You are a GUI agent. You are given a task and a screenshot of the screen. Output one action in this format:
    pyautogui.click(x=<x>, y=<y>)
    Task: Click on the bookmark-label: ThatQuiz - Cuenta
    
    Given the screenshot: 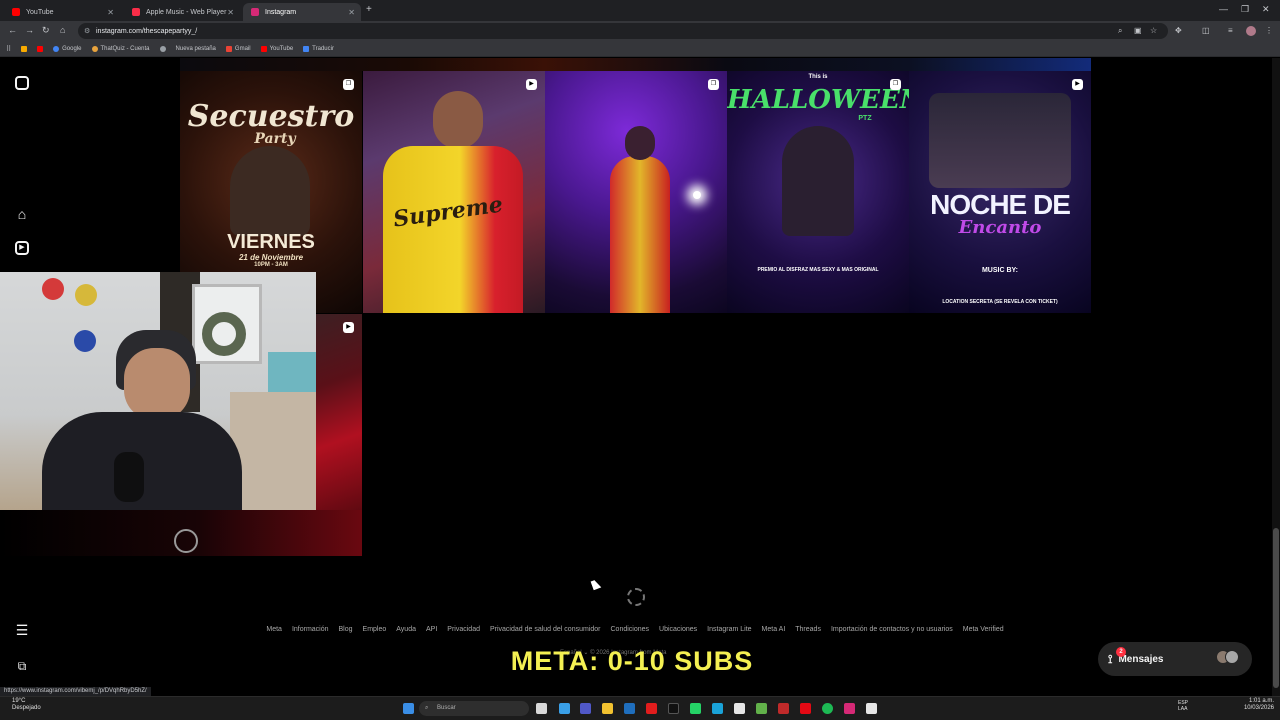 What is the action you would take?
    pyautogui.click(x=125, y=48)
    